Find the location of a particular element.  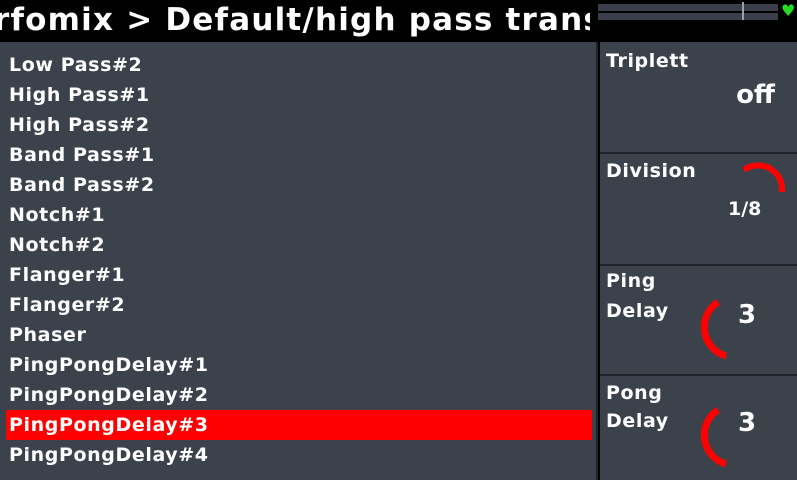

list-item: Band Pass#2 is located at coordinates (299, 185).